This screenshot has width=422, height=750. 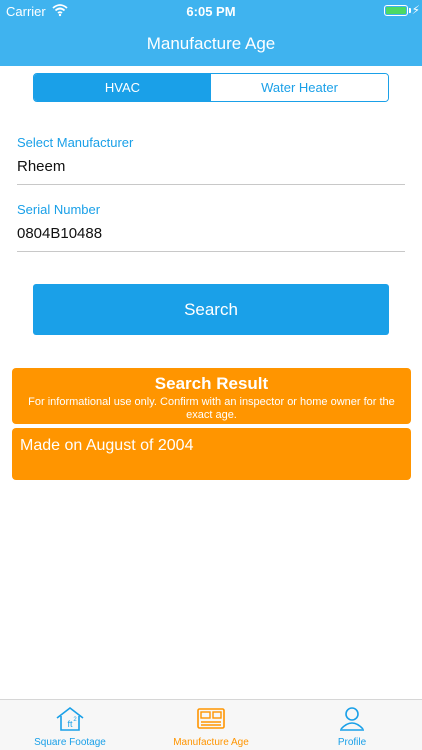 I want to click on battery-icon, so click(x=396, y=10).